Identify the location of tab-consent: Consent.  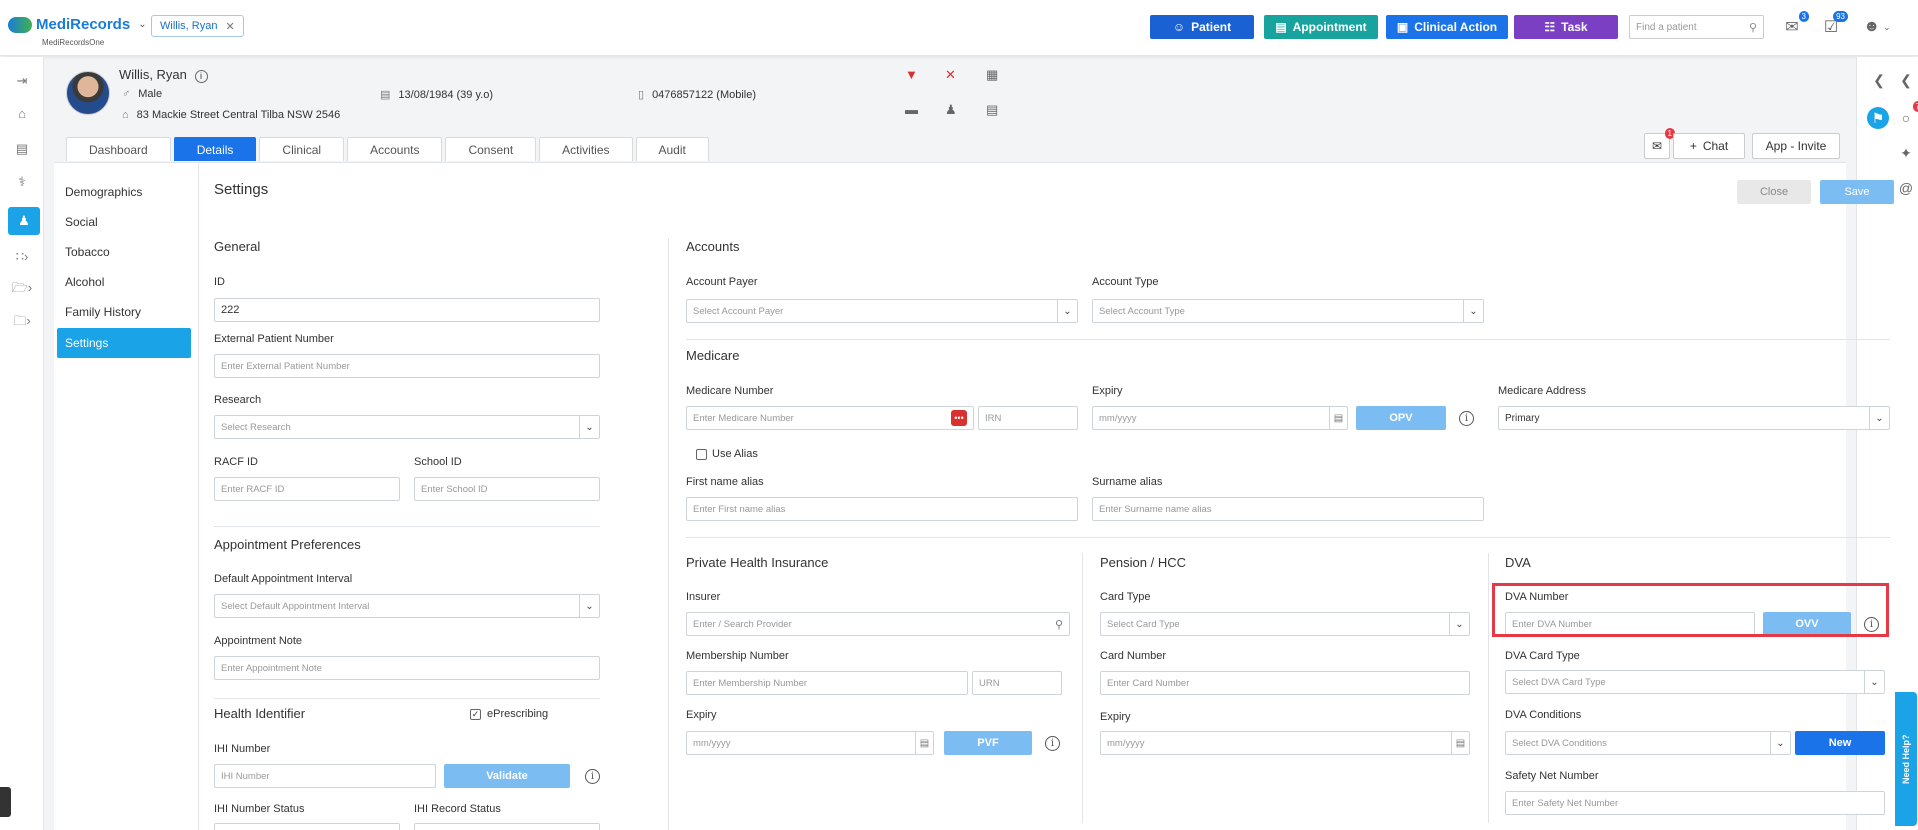
(491, 149).